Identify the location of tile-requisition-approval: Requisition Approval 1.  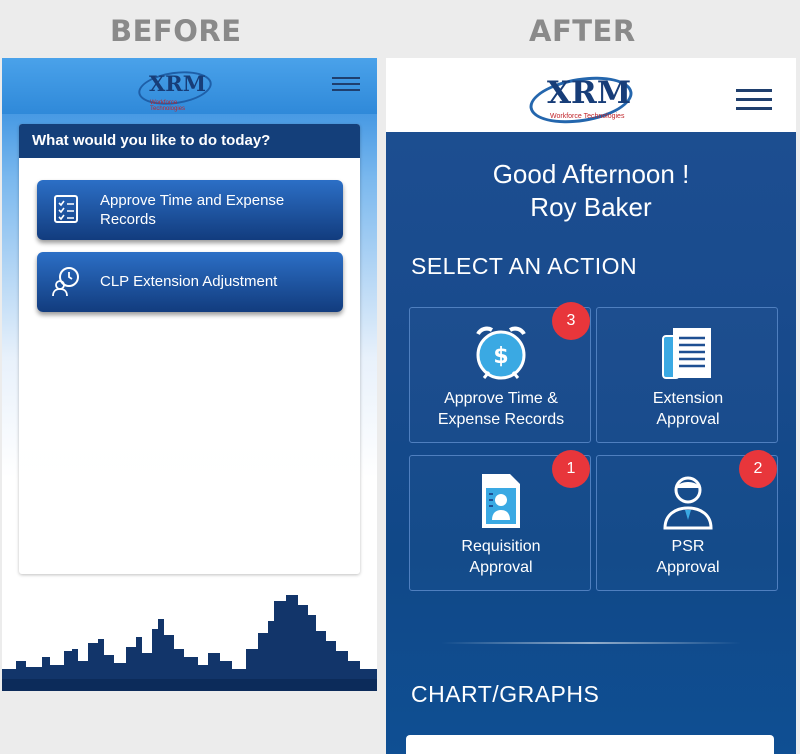
(500, 520).